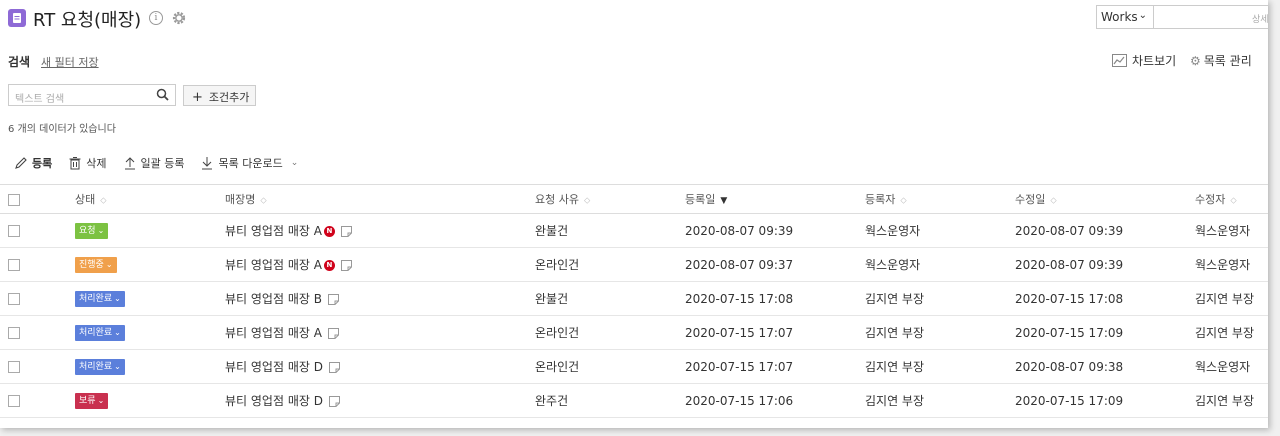 This screenshot has width=1280, height=436. I want to click on store-name: 뷰티 영업점 매장 B, so click(273, 299).